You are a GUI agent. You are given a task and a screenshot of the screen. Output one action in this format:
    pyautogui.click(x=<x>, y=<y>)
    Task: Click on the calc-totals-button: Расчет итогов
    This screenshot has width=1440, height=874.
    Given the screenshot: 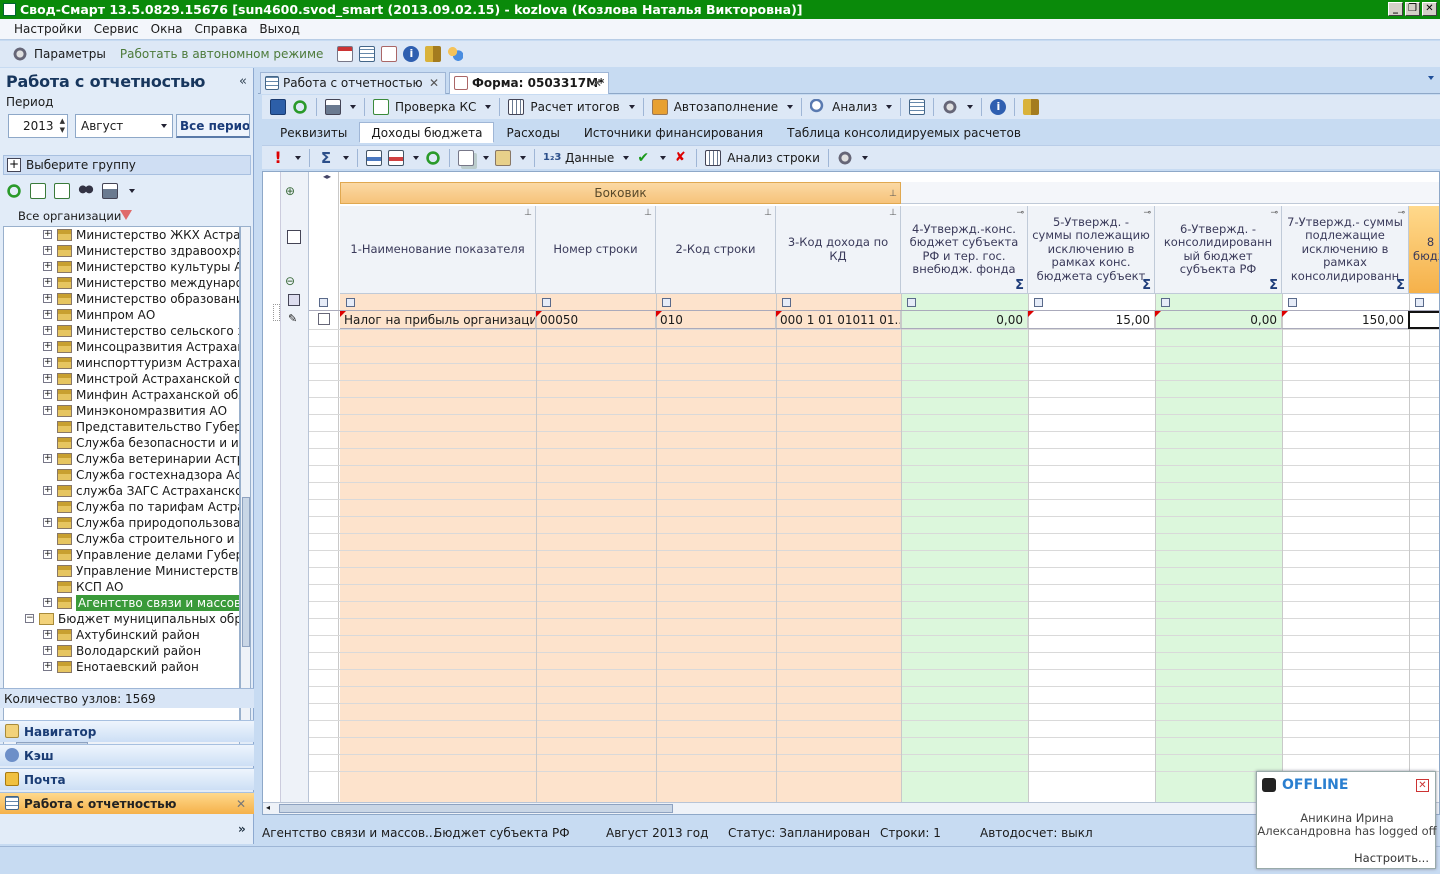 What is the action you would take?
    pyautogui.click(x=574, y=107)
    